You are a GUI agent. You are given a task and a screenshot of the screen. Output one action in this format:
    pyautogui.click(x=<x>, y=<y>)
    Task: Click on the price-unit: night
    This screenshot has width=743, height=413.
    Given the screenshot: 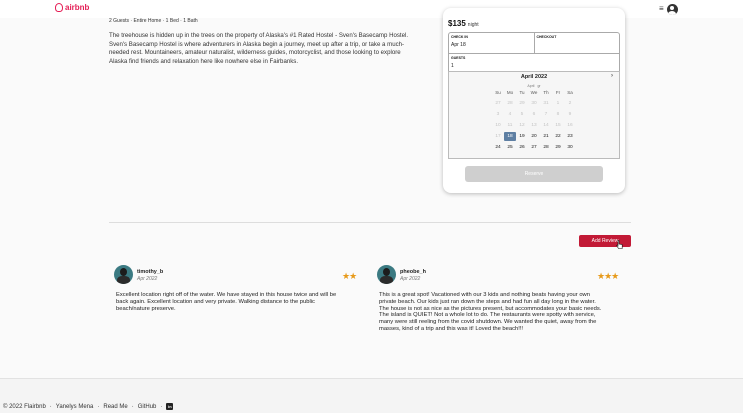 What is the action you would take?
    pyautogui.click(x=473, y=25)
    